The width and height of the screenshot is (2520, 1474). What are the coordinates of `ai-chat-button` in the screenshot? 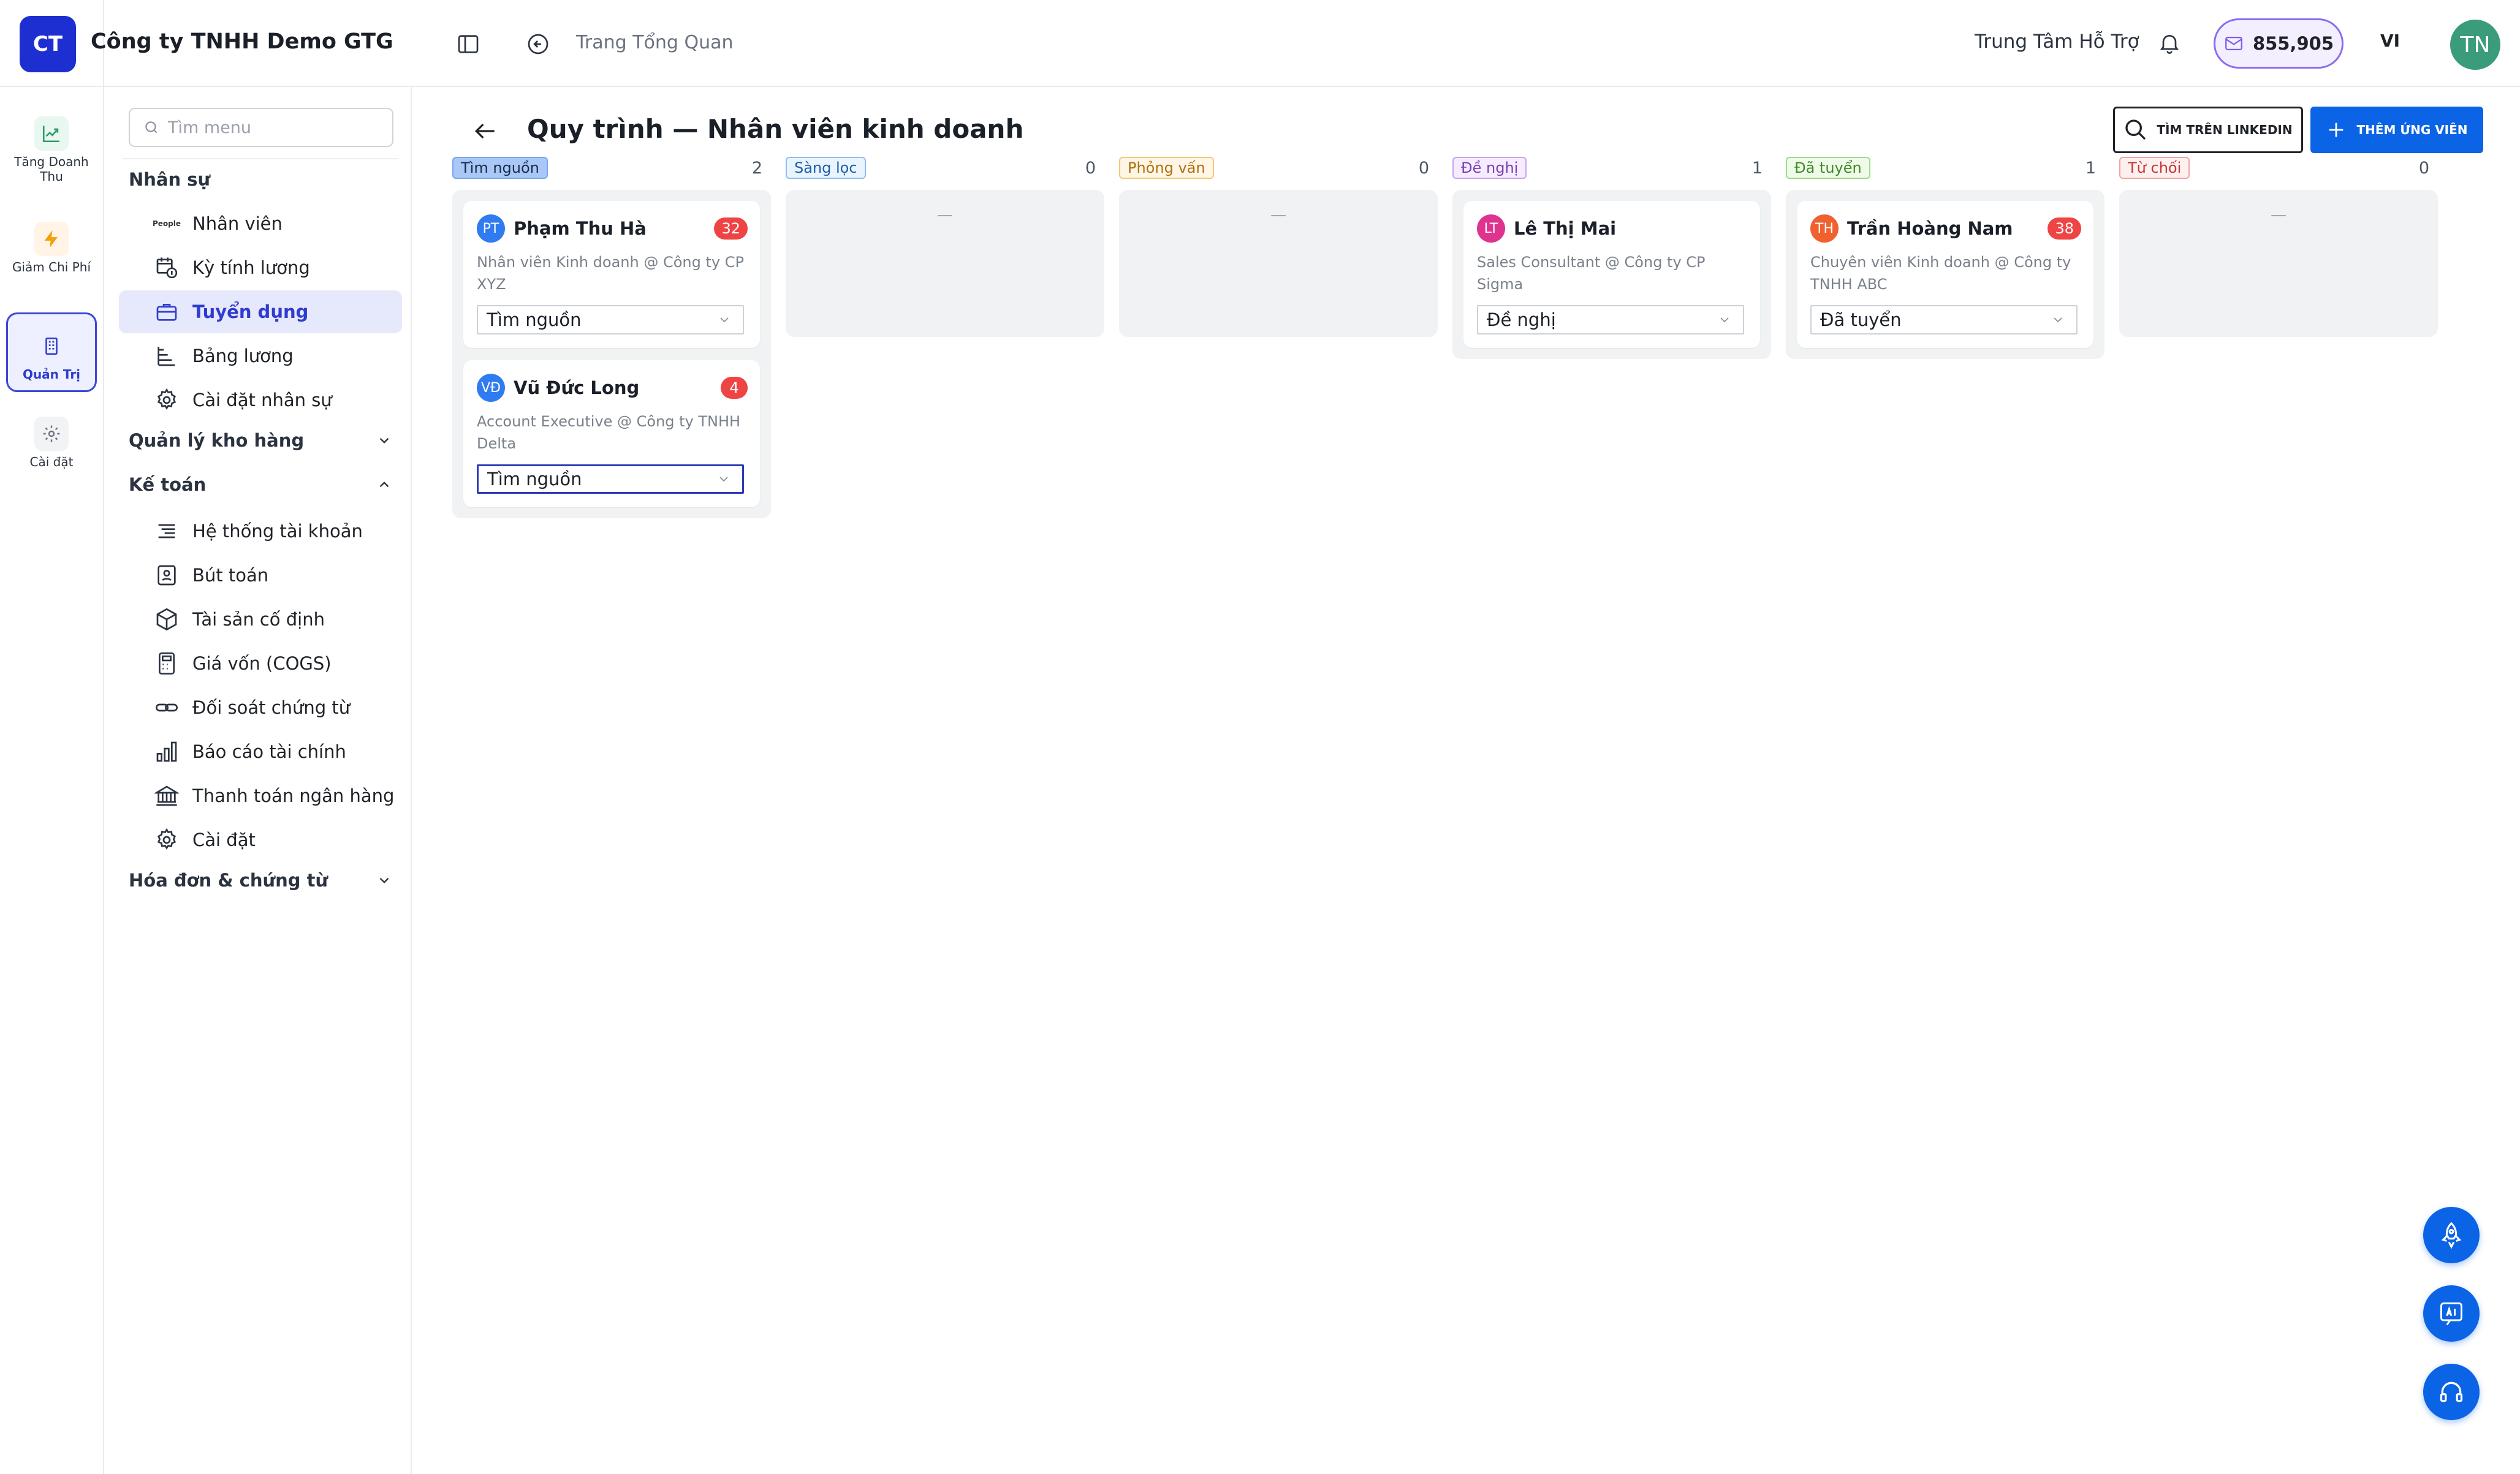 It's located at (2451, 1313).